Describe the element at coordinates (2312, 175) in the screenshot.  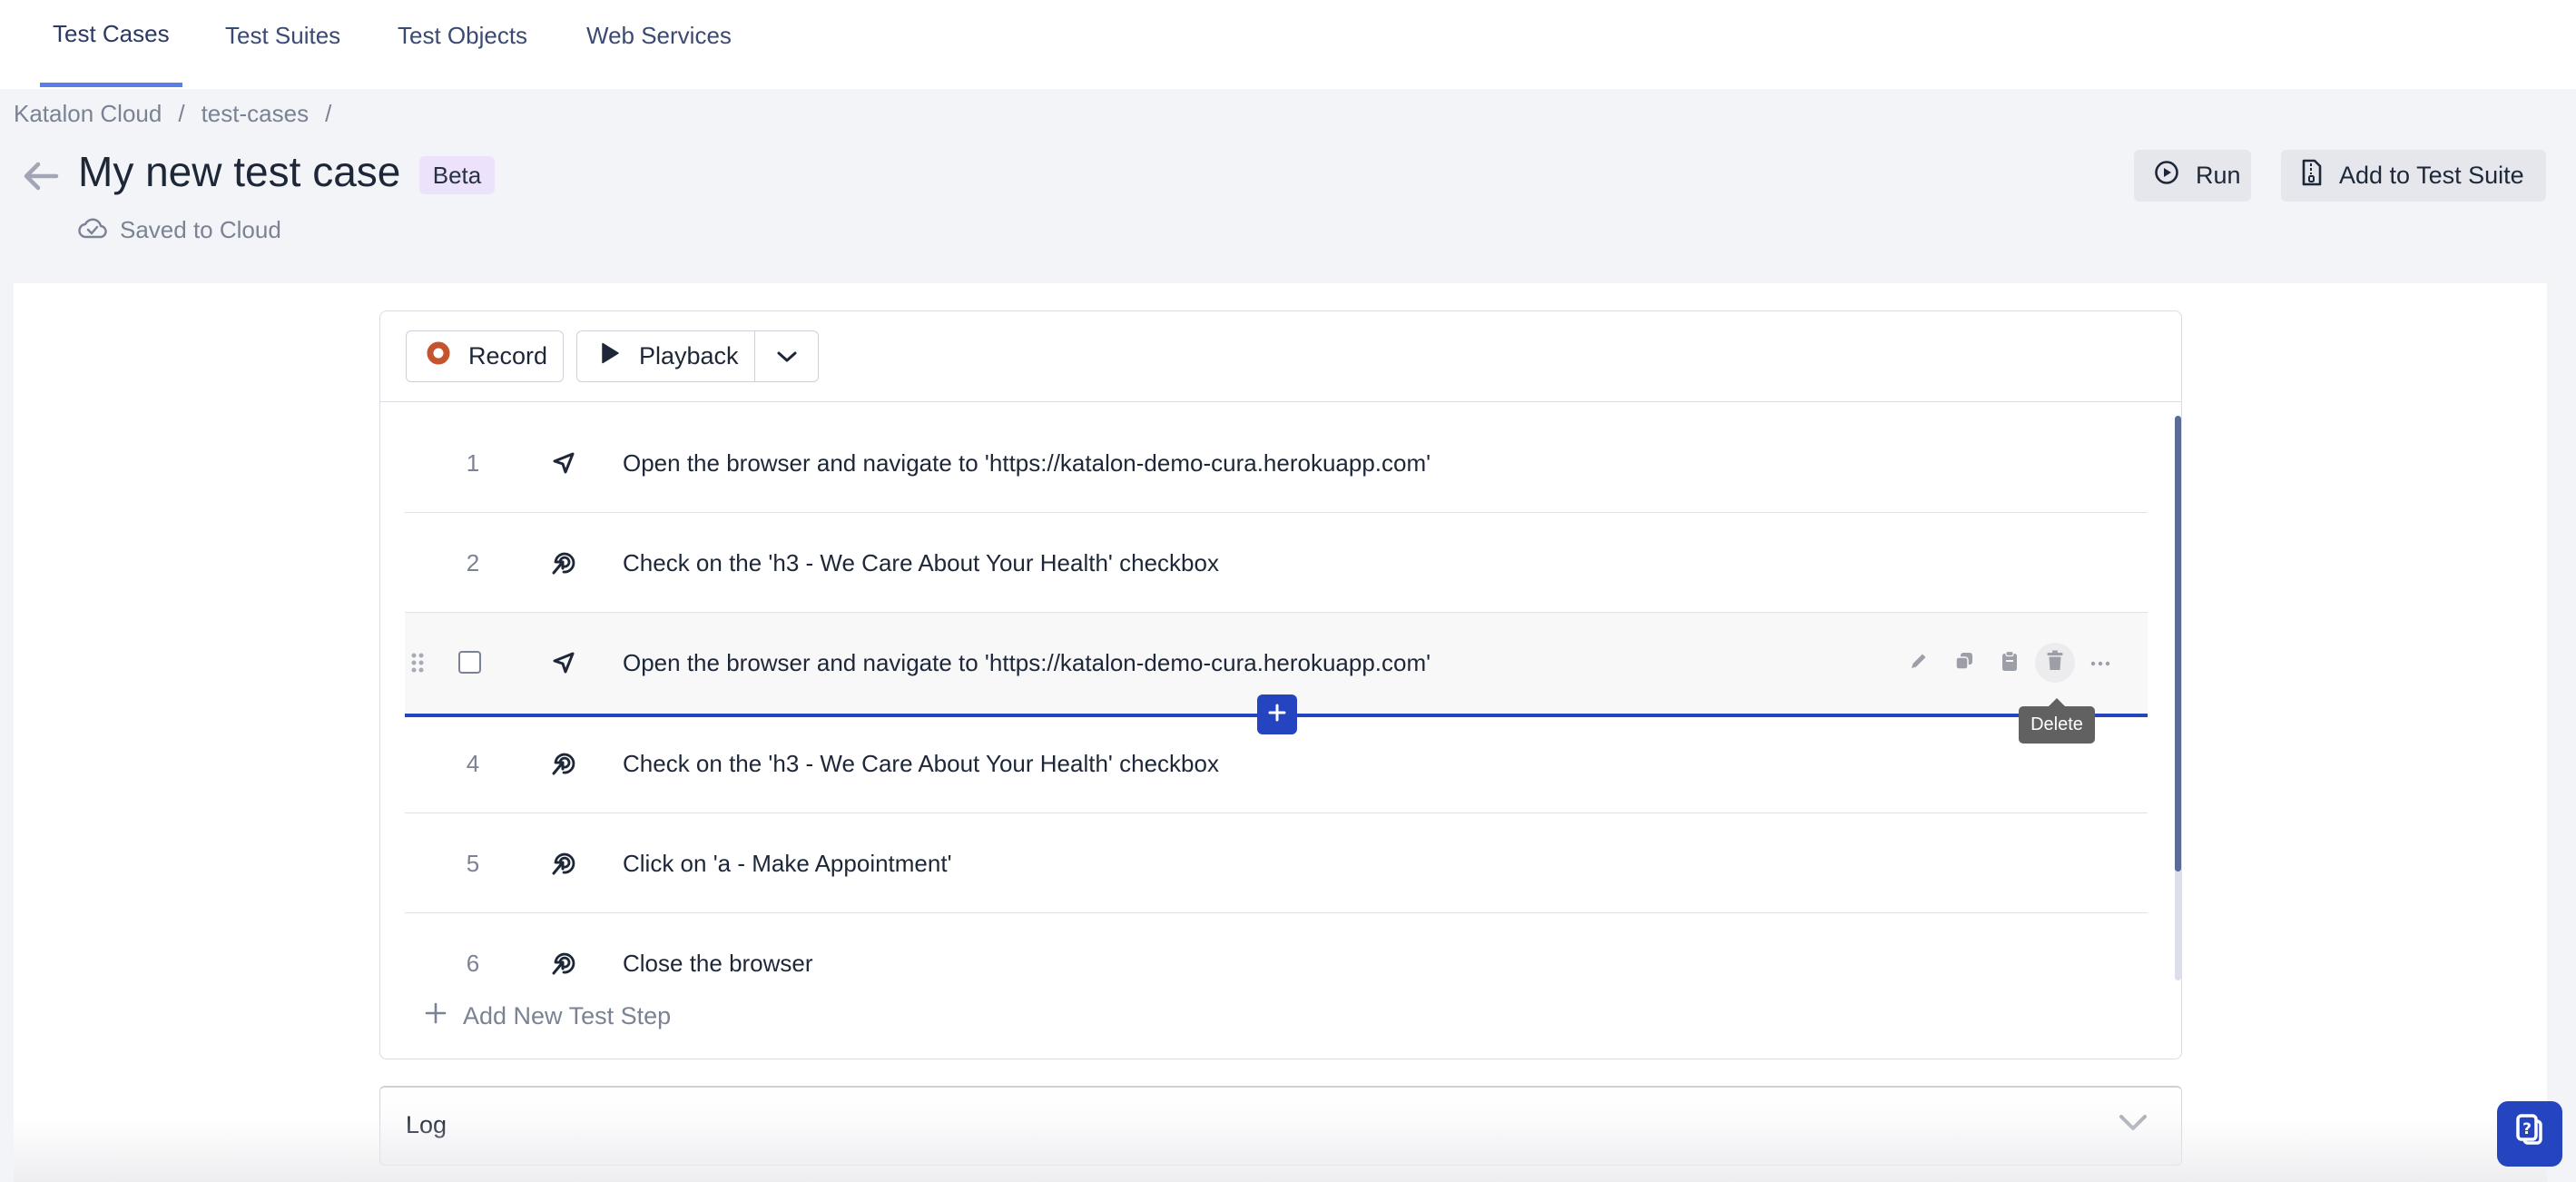
I see `file-zip-icon` at that location.